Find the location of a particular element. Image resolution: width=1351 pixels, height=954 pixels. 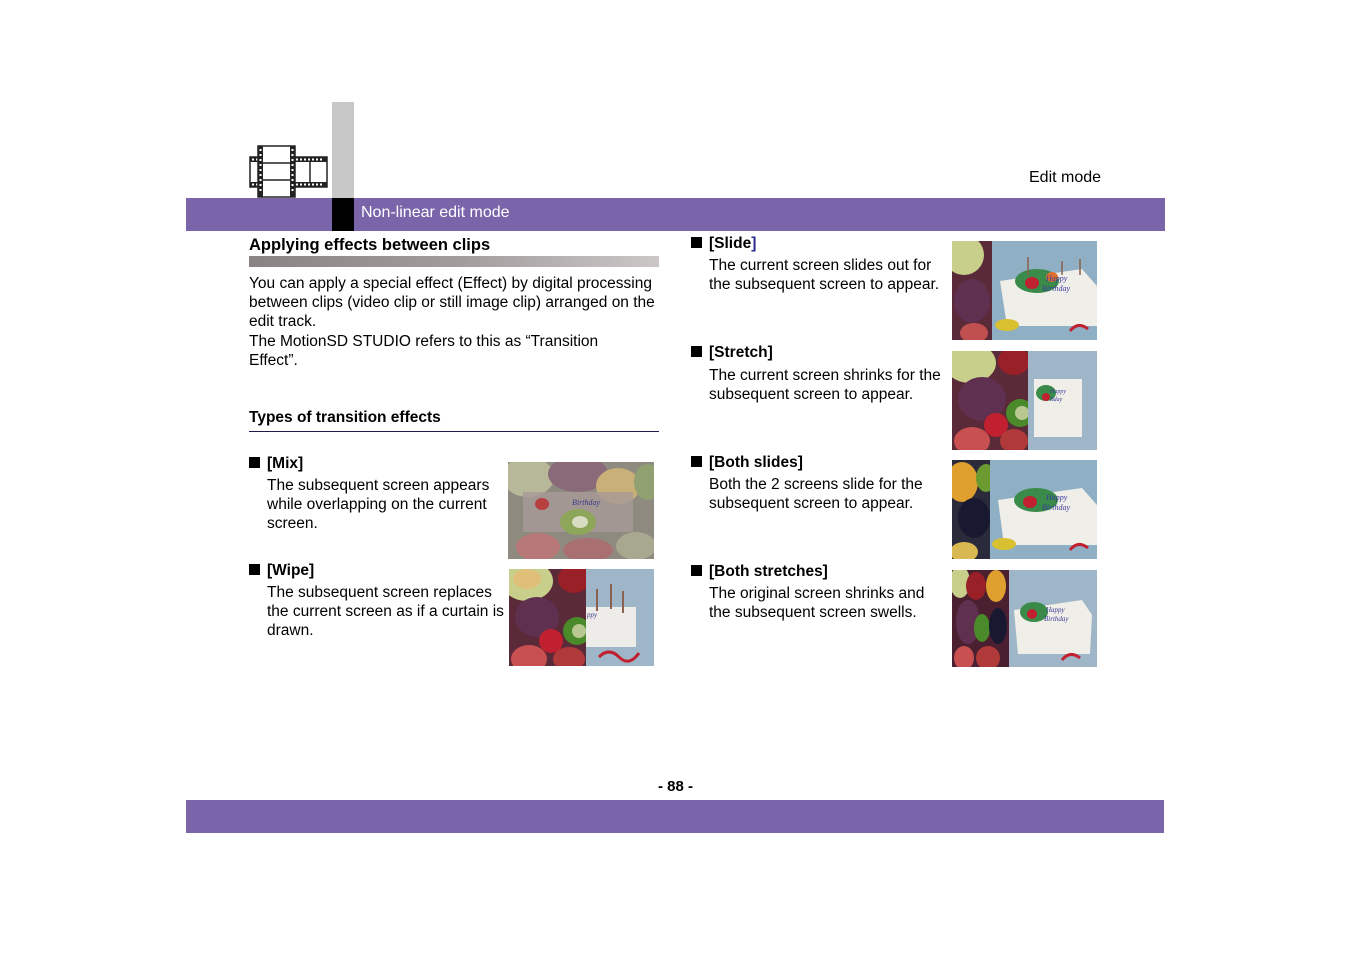

section-heading: Applying effects between clips is located at coordinates (370, 245).